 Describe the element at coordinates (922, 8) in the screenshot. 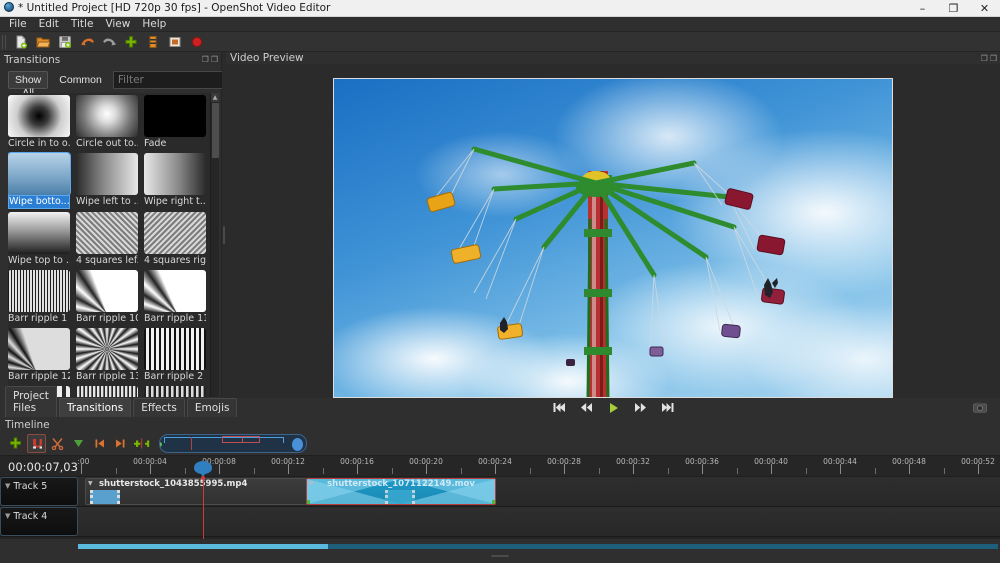

I see `minimize-button: –` at that location.